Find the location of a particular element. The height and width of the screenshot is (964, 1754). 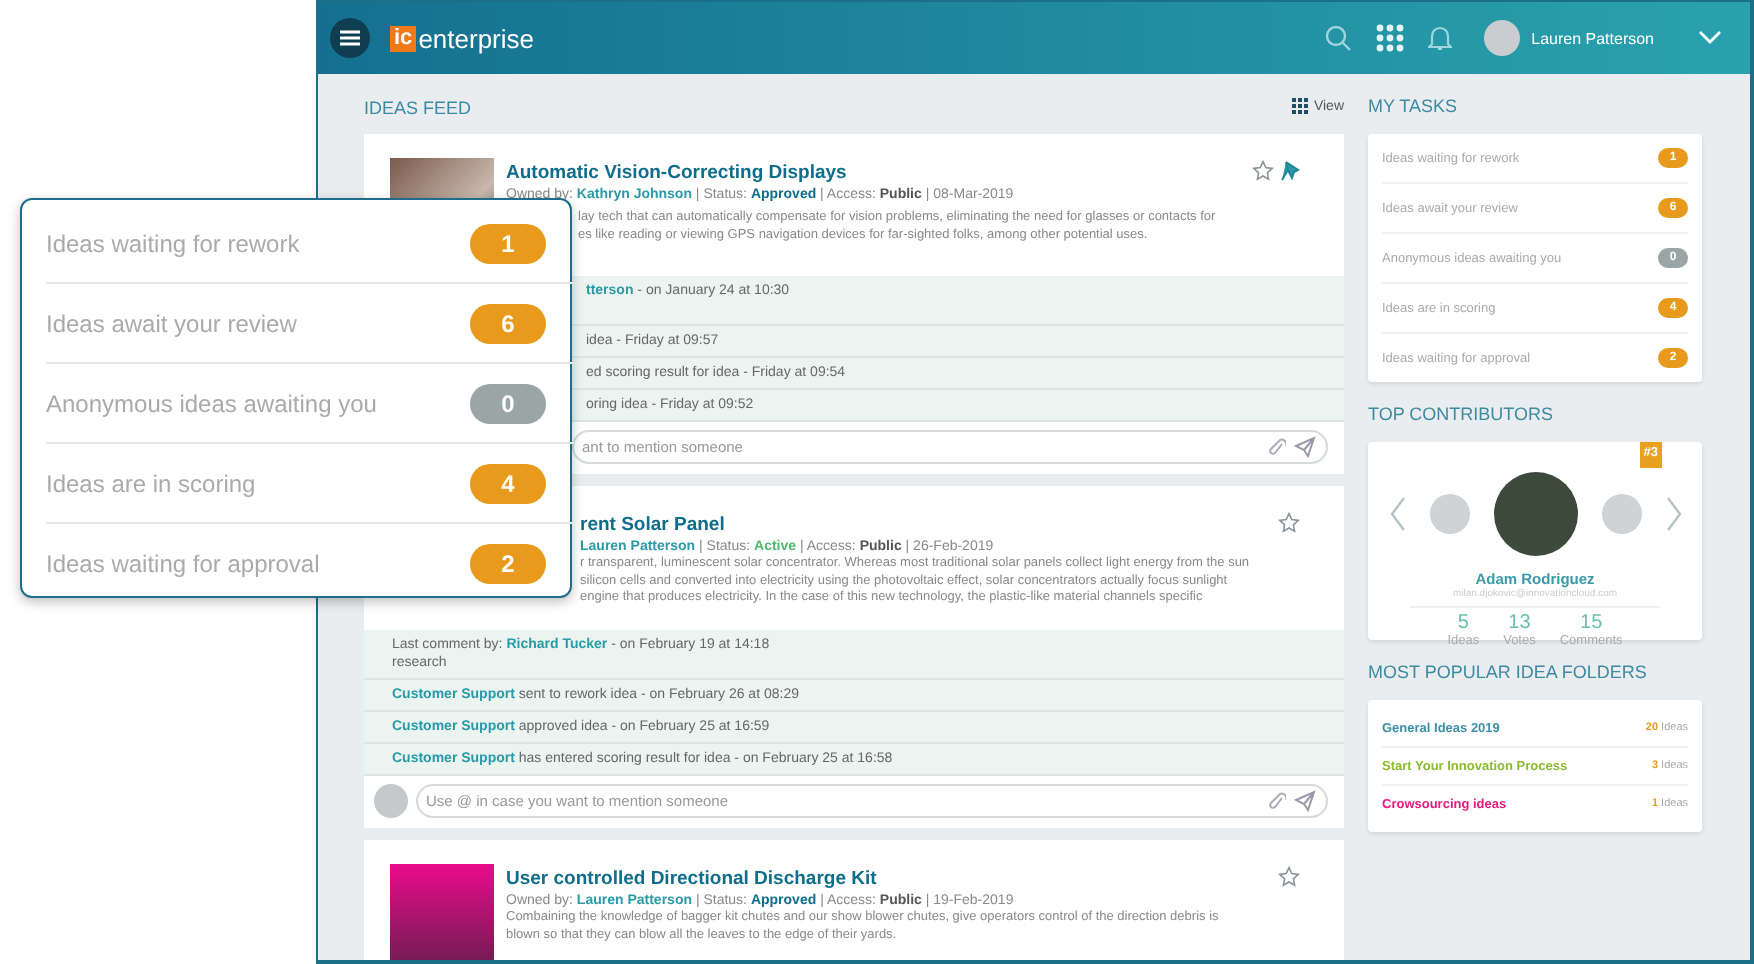

section-title: MY TASKS is located at coordinates (1414, 107).